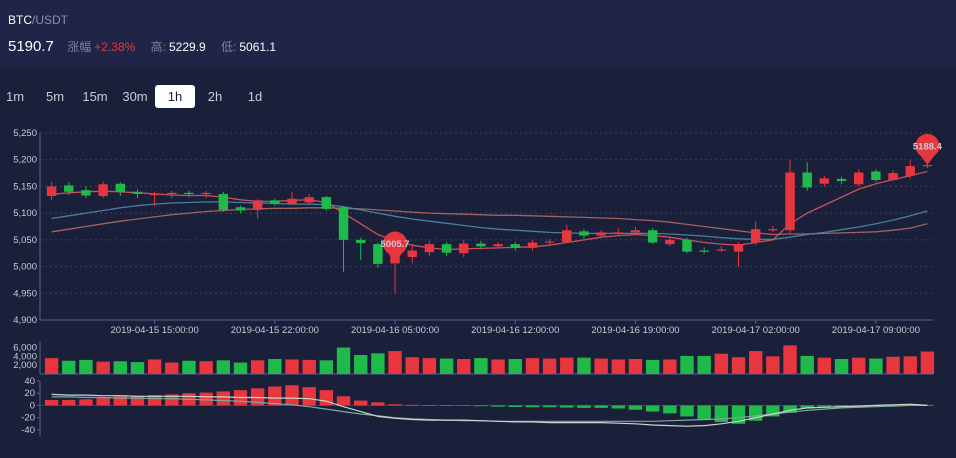 This screenshot has width=956, height=458. Describe the element at coordinates (928, 146) in the screenshot. I see `price-marker-label: 5188.4` at that location.